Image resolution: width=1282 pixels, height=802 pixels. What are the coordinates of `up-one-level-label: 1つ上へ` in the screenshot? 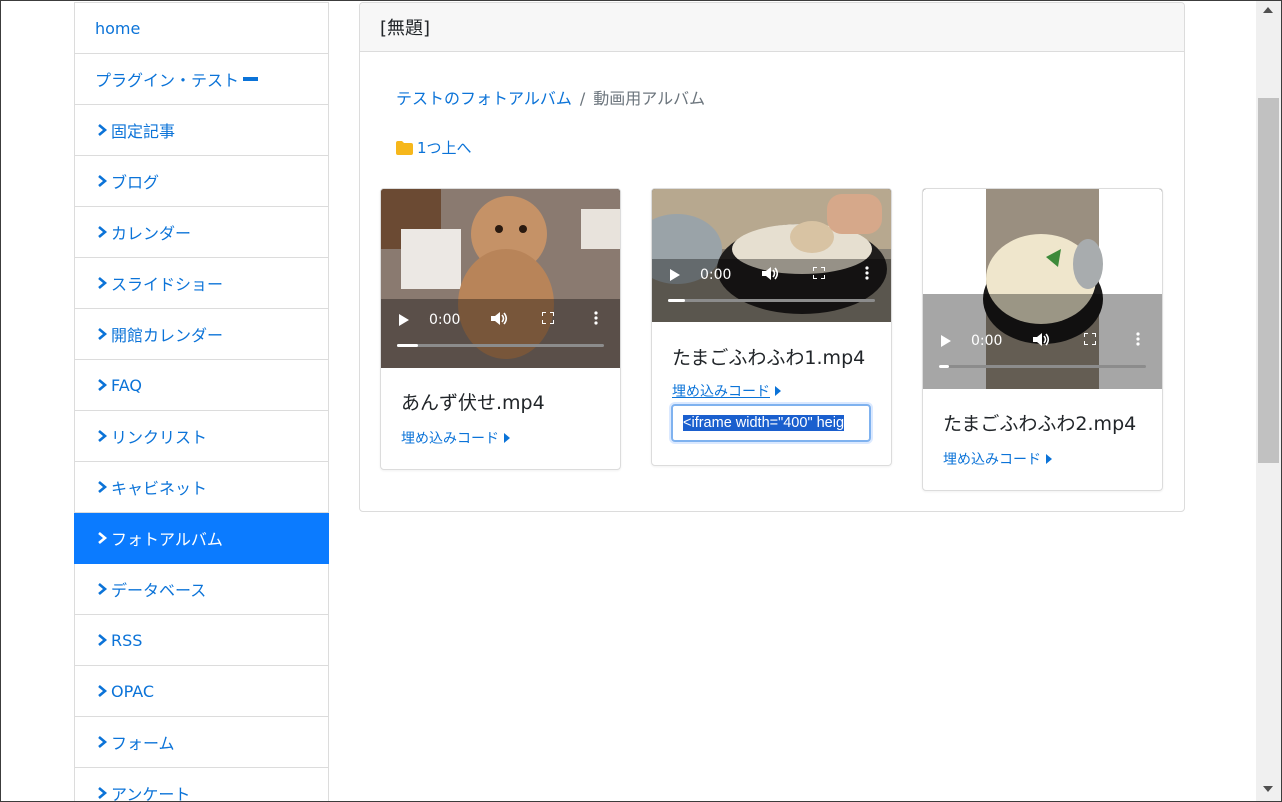 It's located at (444, 148).